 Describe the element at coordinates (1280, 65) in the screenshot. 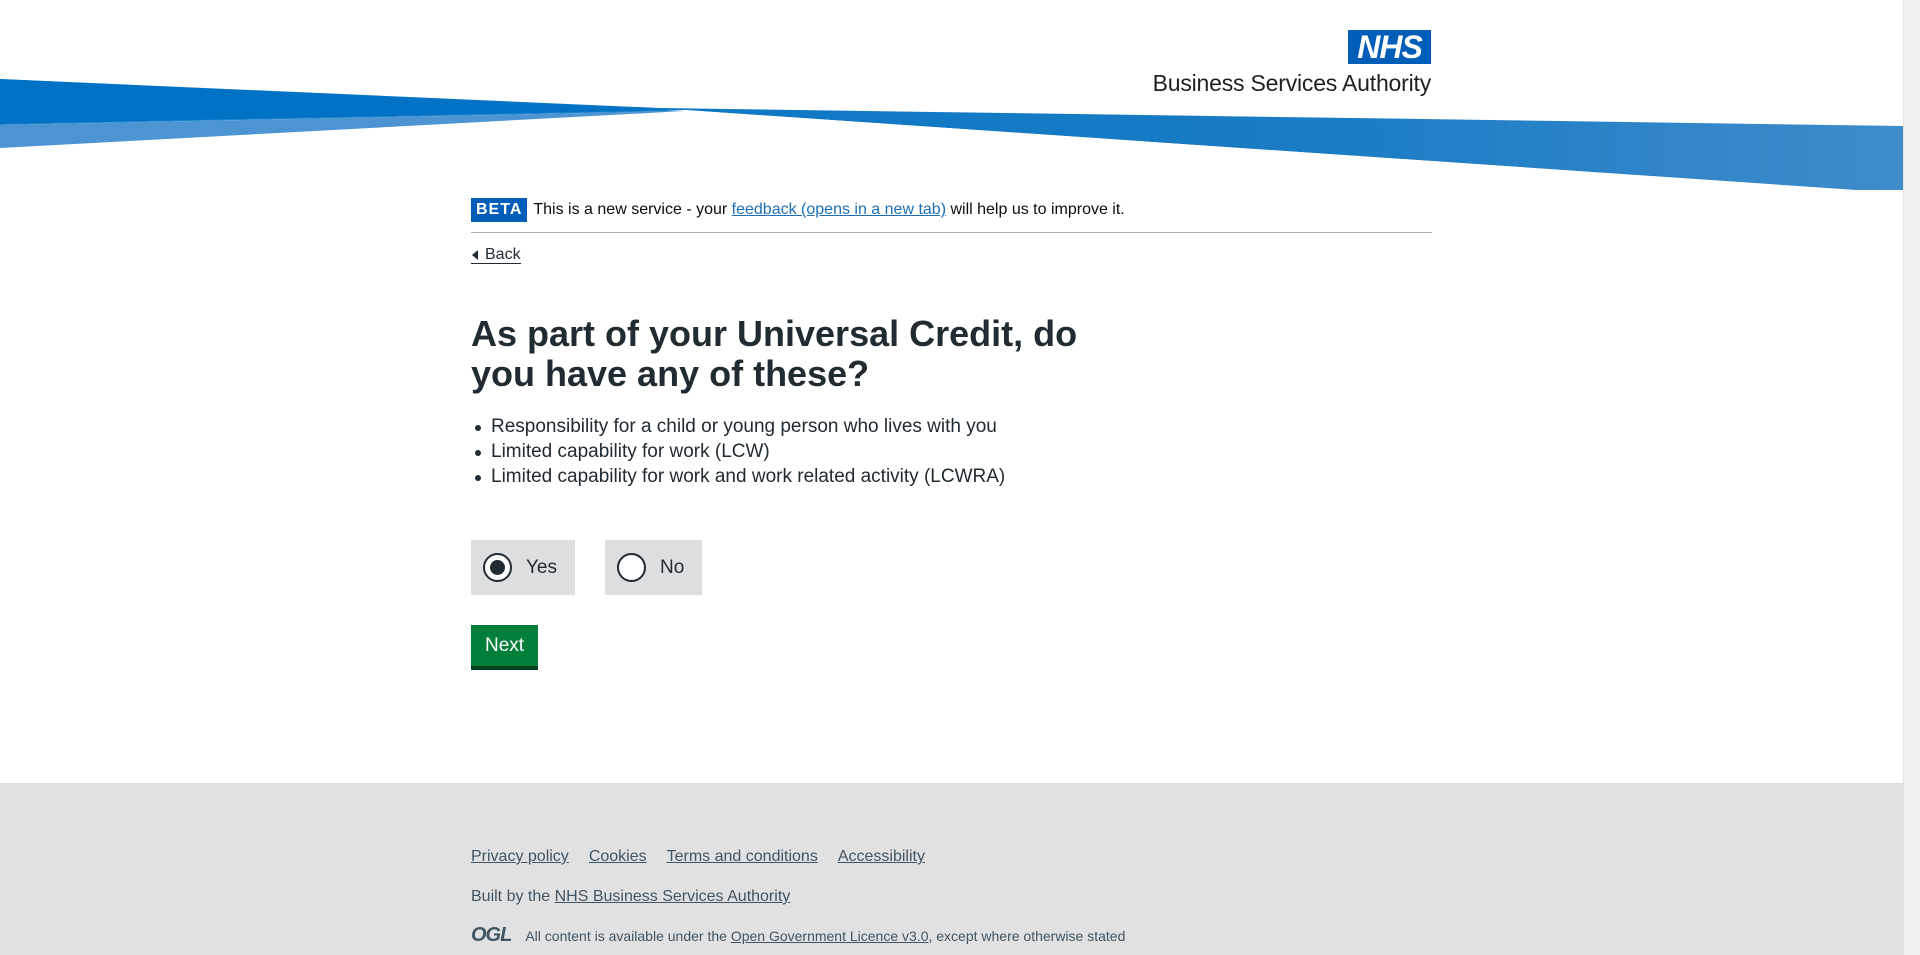

I see `nhsbsa-logo: NHS Business Services Authority` at that location.